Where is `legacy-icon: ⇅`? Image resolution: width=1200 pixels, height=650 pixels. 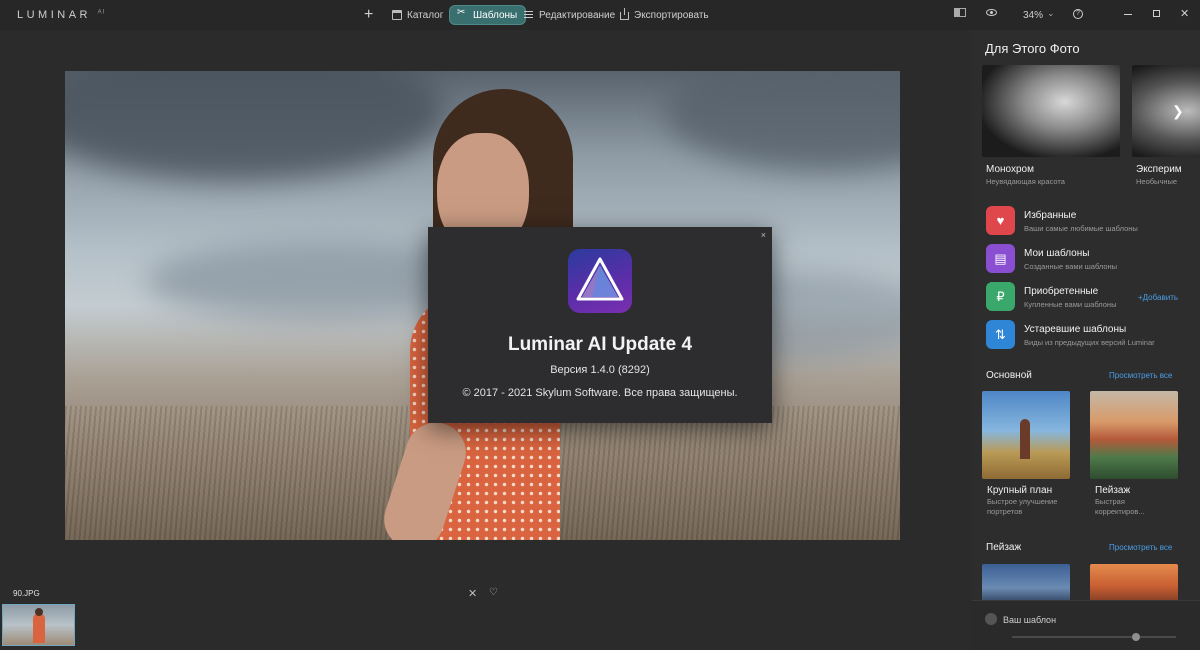 legacy-icon: ⇅ is located at coordinates (1000, 334).